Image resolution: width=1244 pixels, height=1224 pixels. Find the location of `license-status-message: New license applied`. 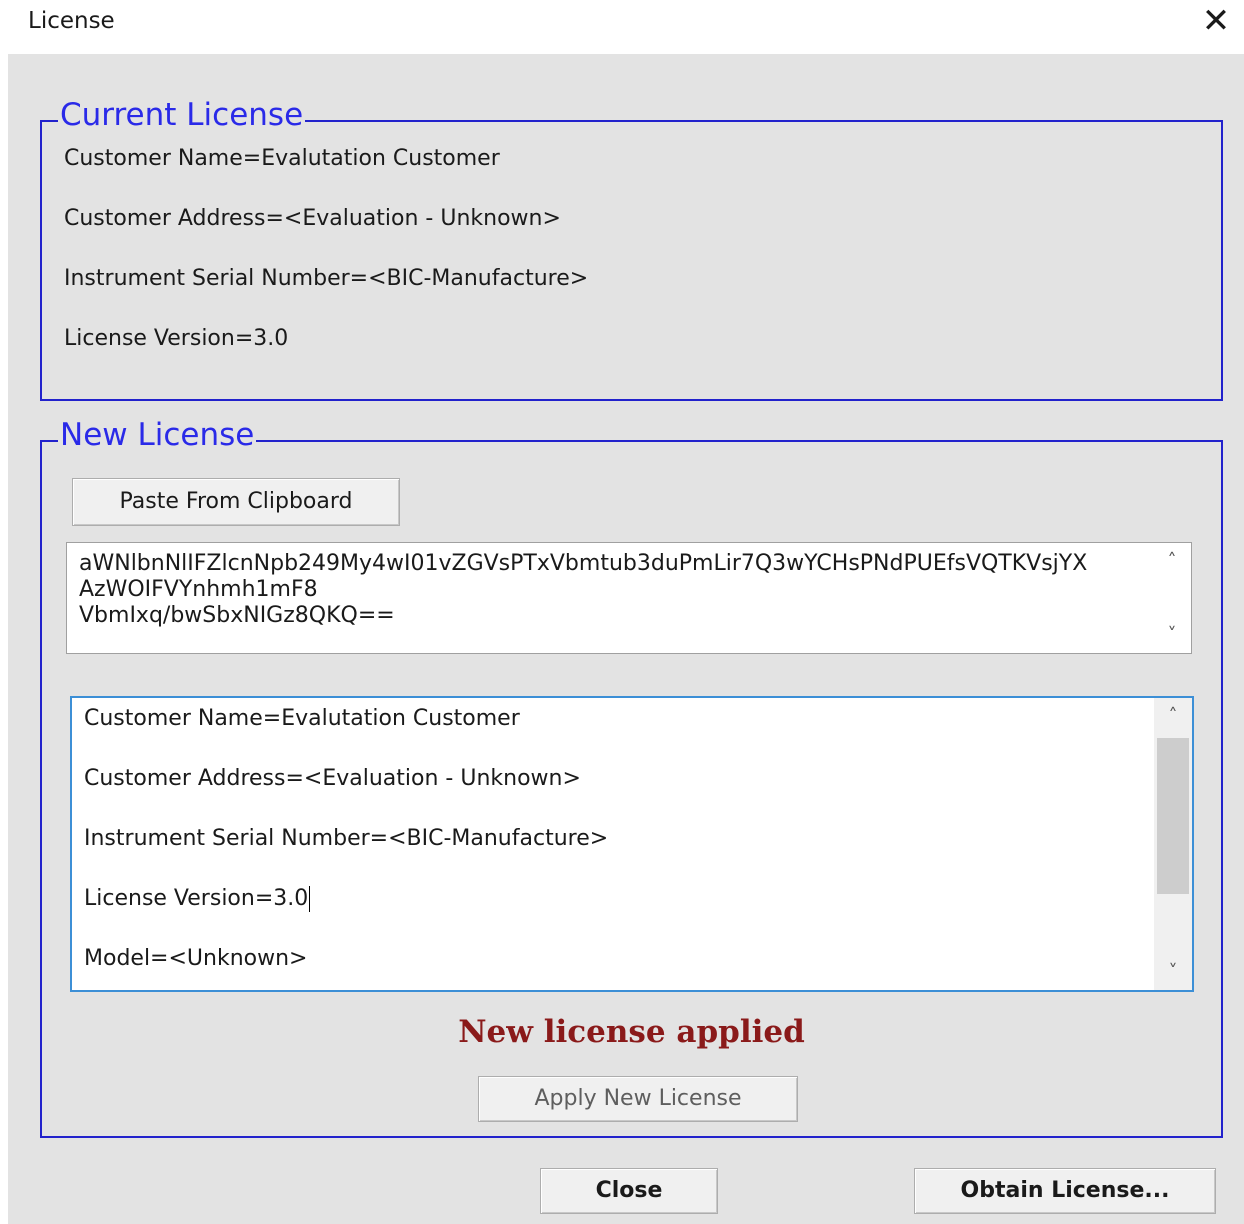

license-status-message: New license applied is located at coordinates (631, 1032).